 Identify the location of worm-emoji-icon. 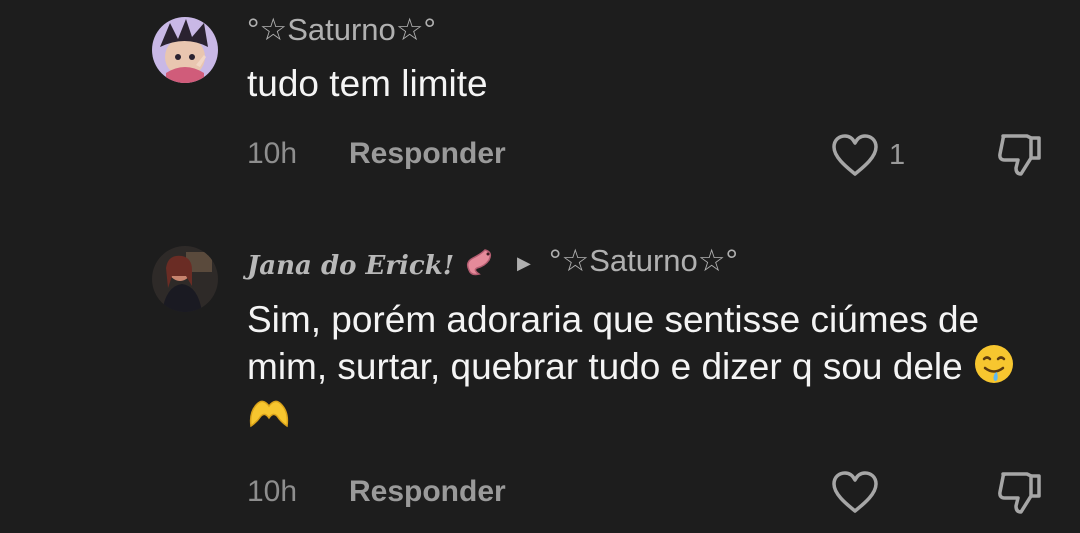
(479, 262).